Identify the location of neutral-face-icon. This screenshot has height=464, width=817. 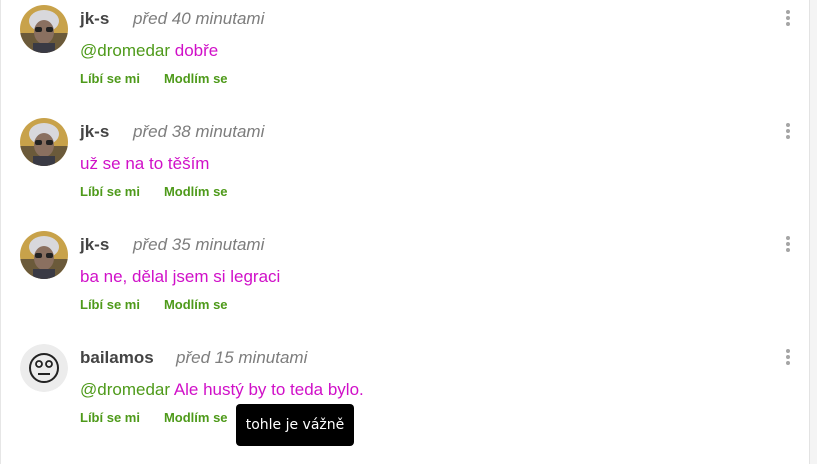
(44, 368).